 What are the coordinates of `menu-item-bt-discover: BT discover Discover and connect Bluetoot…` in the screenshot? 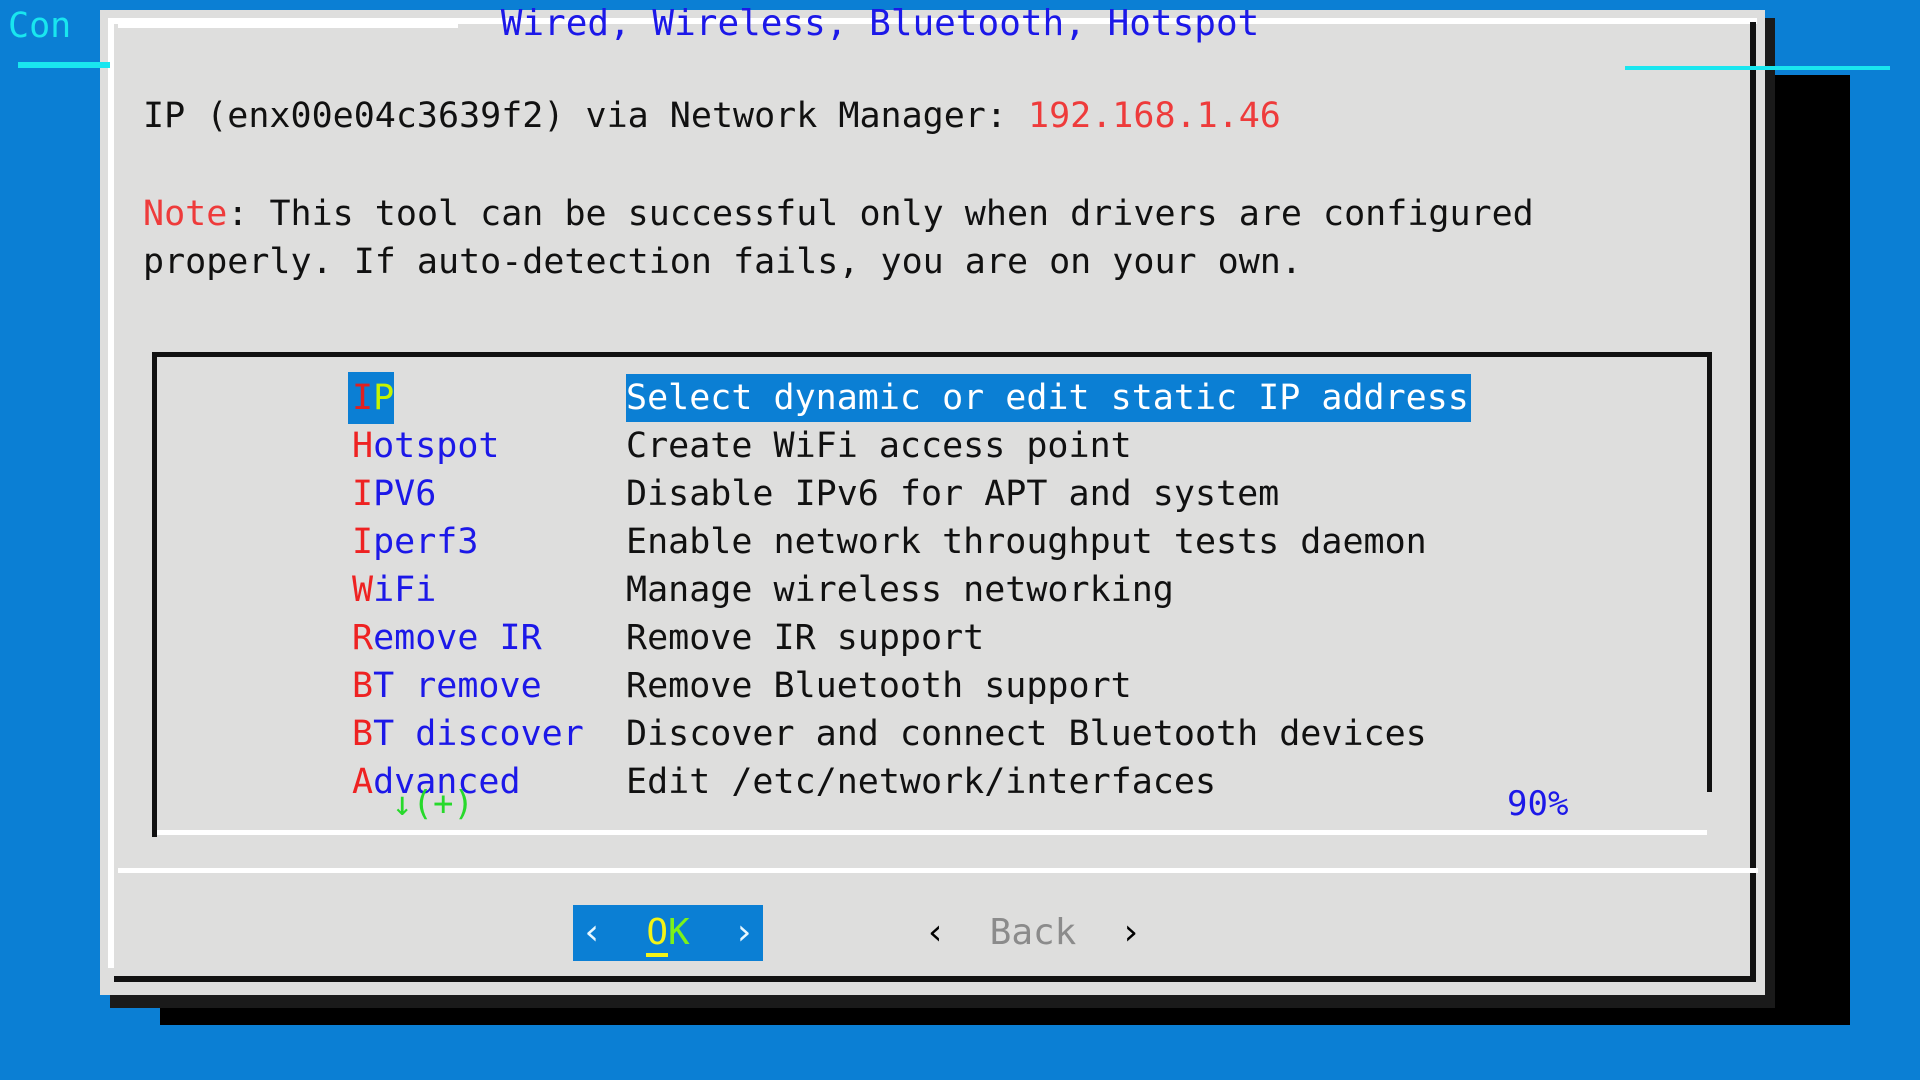 It's located at (932, 734).